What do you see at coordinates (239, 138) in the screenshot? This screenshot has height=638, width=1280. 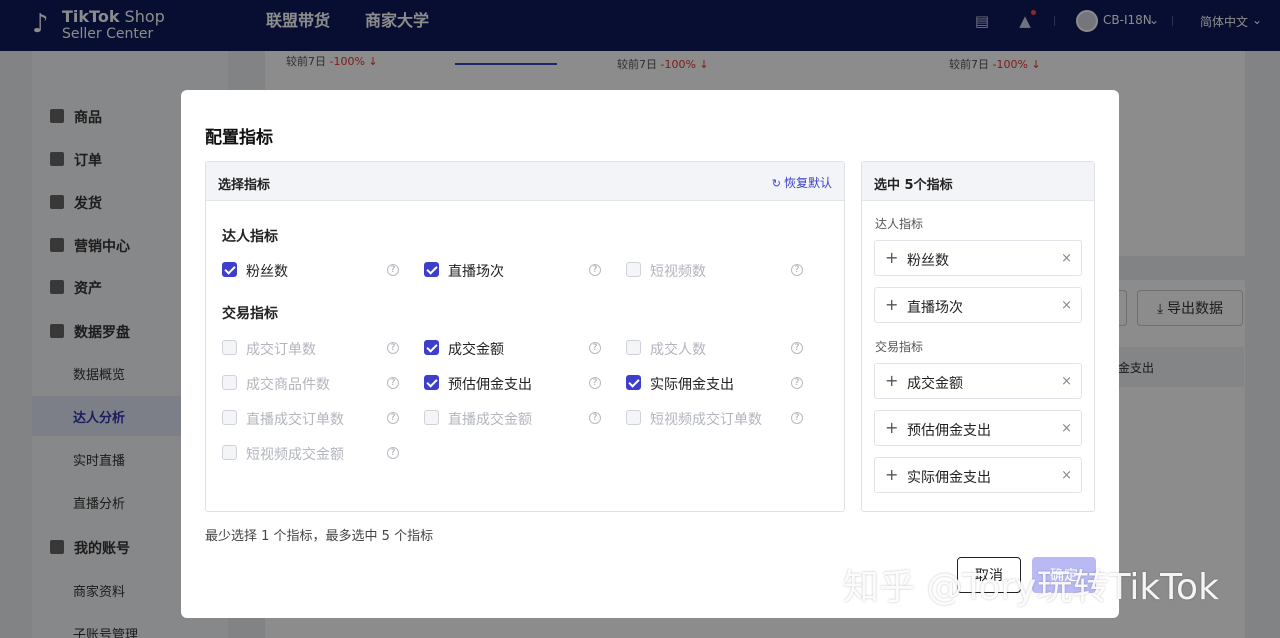 I see `dialog-title: 配置指标` at bounding box center [239, 138].